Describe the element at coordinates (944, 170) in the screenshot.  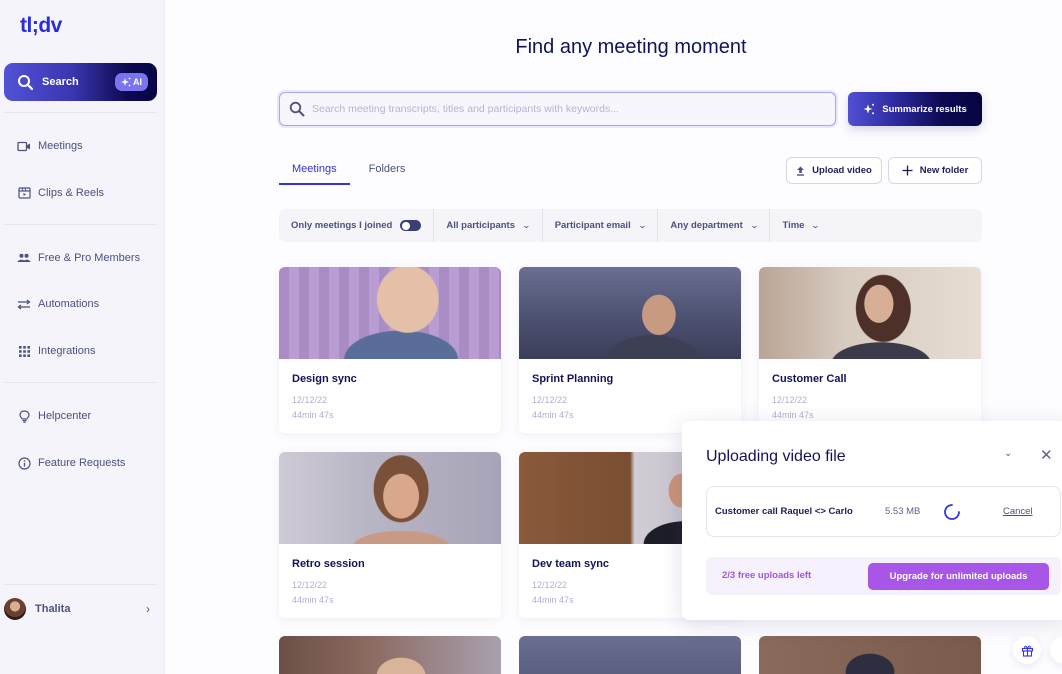
I see `new-folder-label: New folder` at that location.